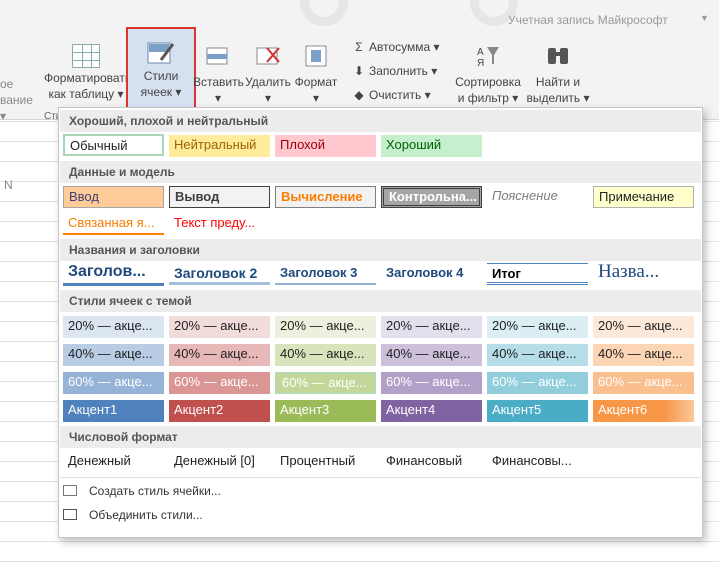  I want to click on style-heading-2: Заголовок 2, so click(219, 274).